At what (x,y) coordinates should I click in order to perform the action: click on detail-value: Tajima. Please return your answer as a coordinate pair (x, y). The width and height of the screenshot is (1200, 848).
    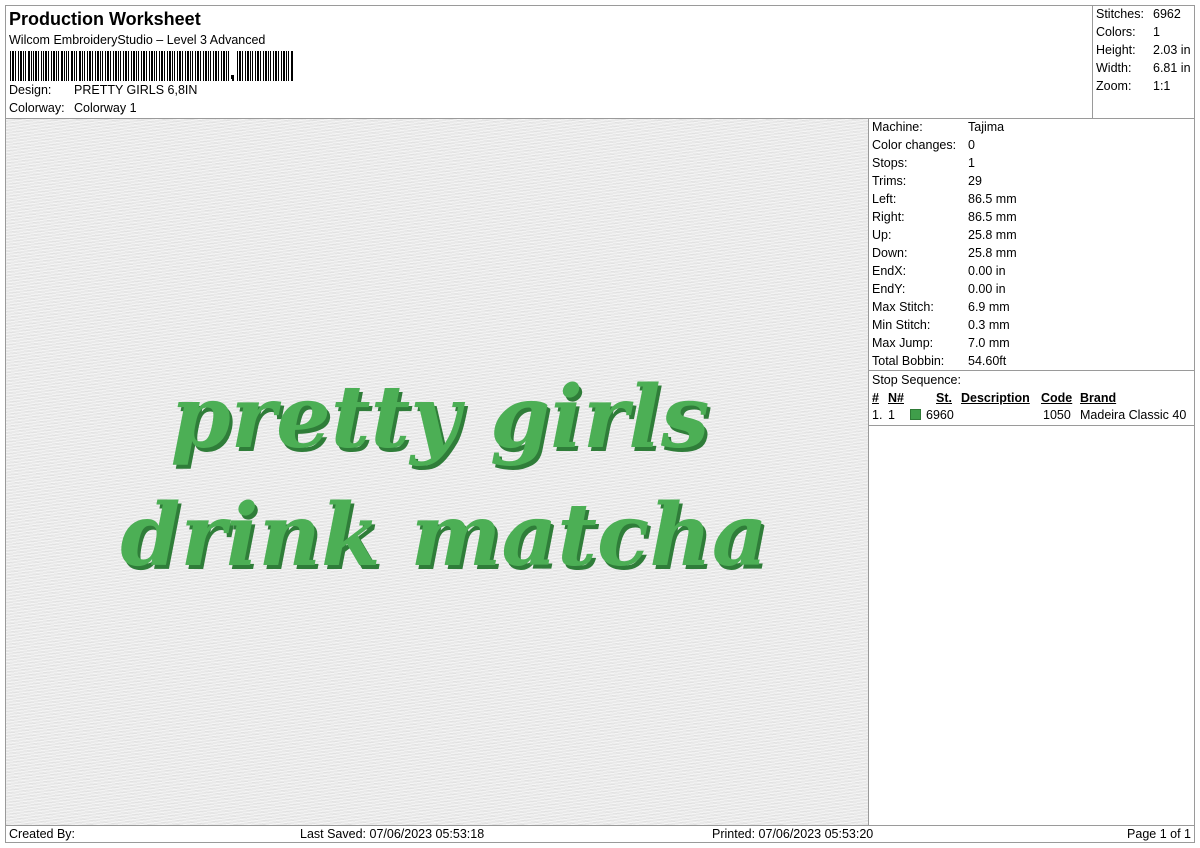
    Looking at the image, I should click on (986, 127).